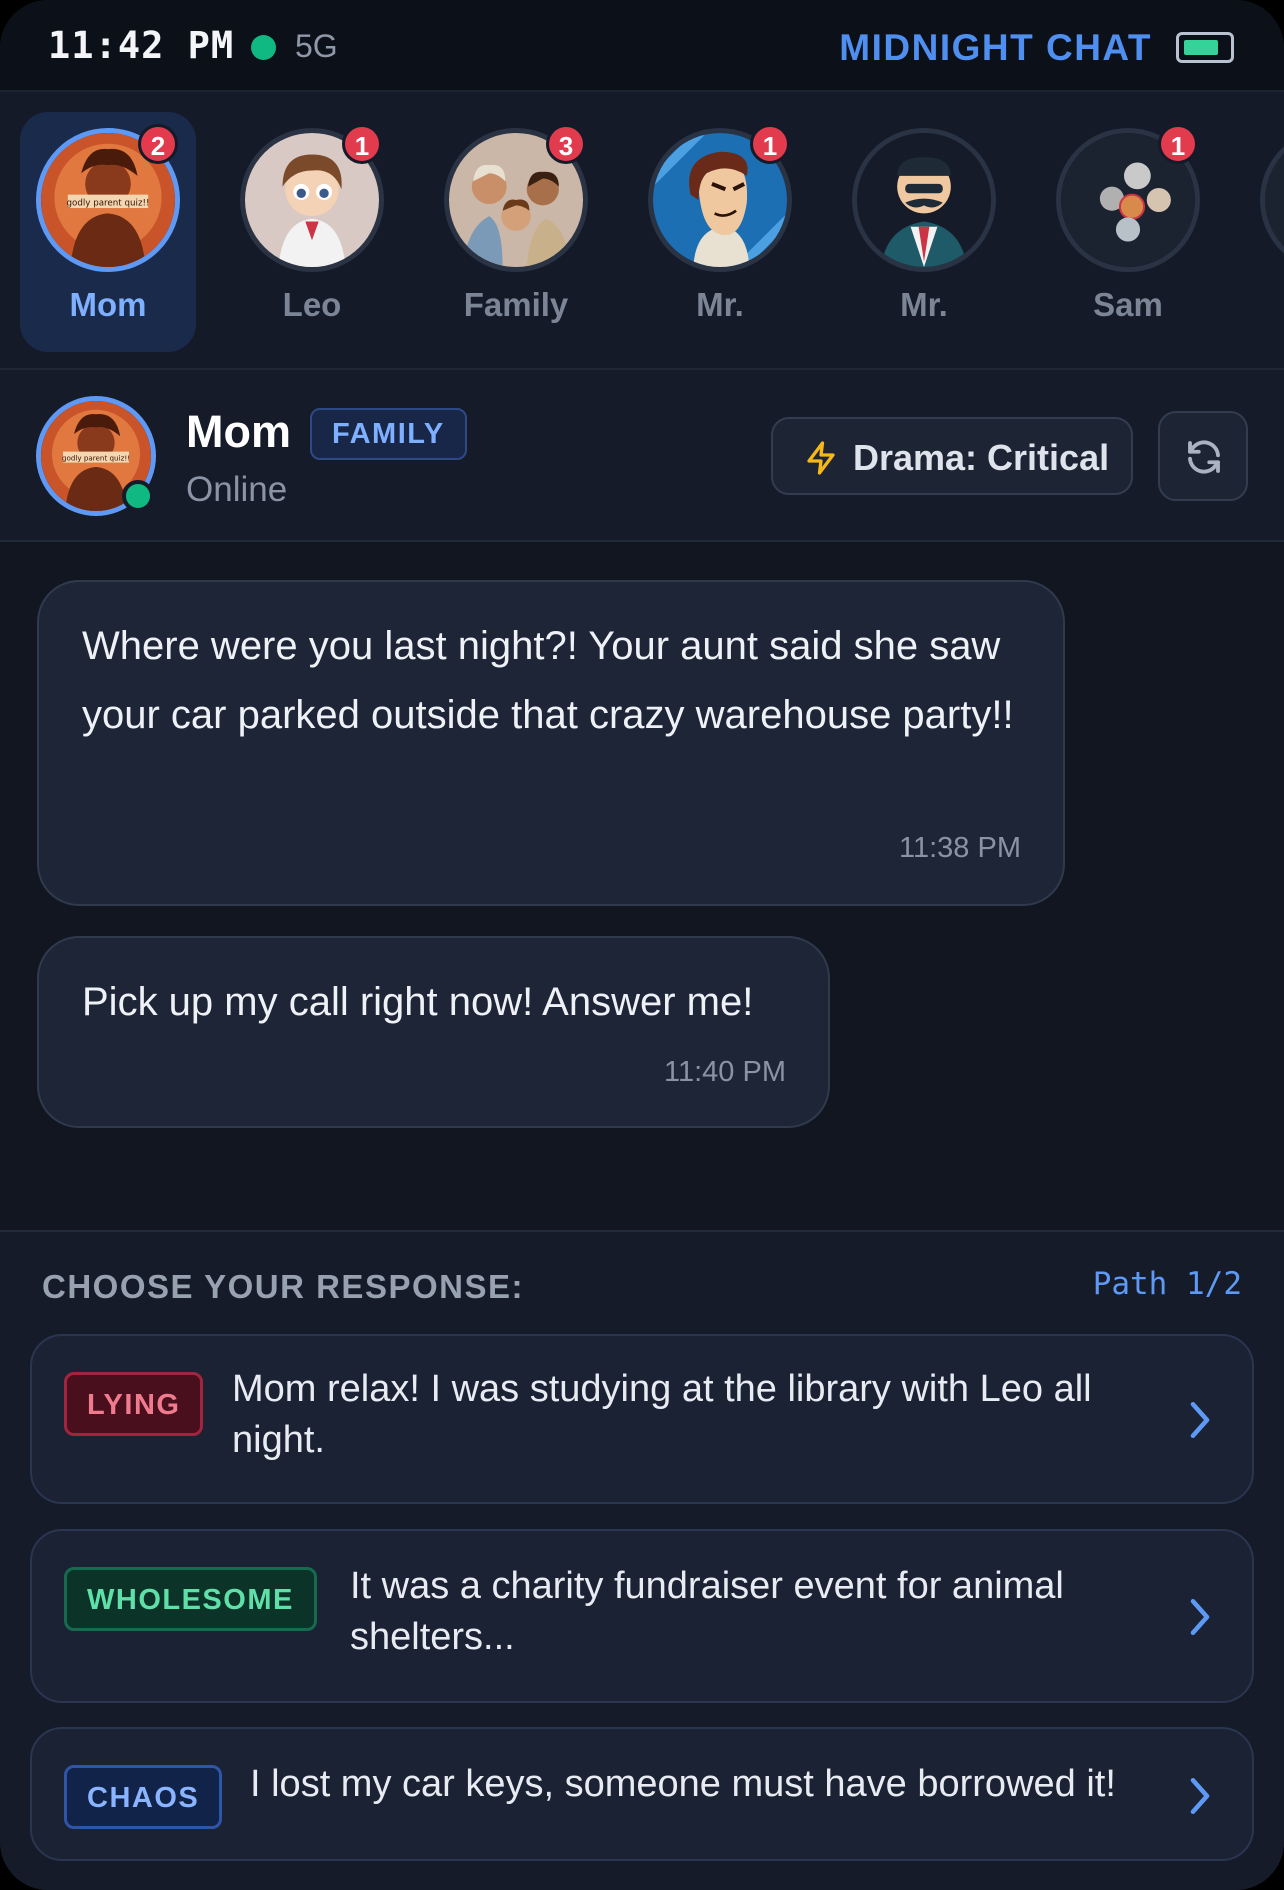  Describe the element at coordinates (312, 232) in the screenshot. I see `contact-leo: 1 Leo` at that location.